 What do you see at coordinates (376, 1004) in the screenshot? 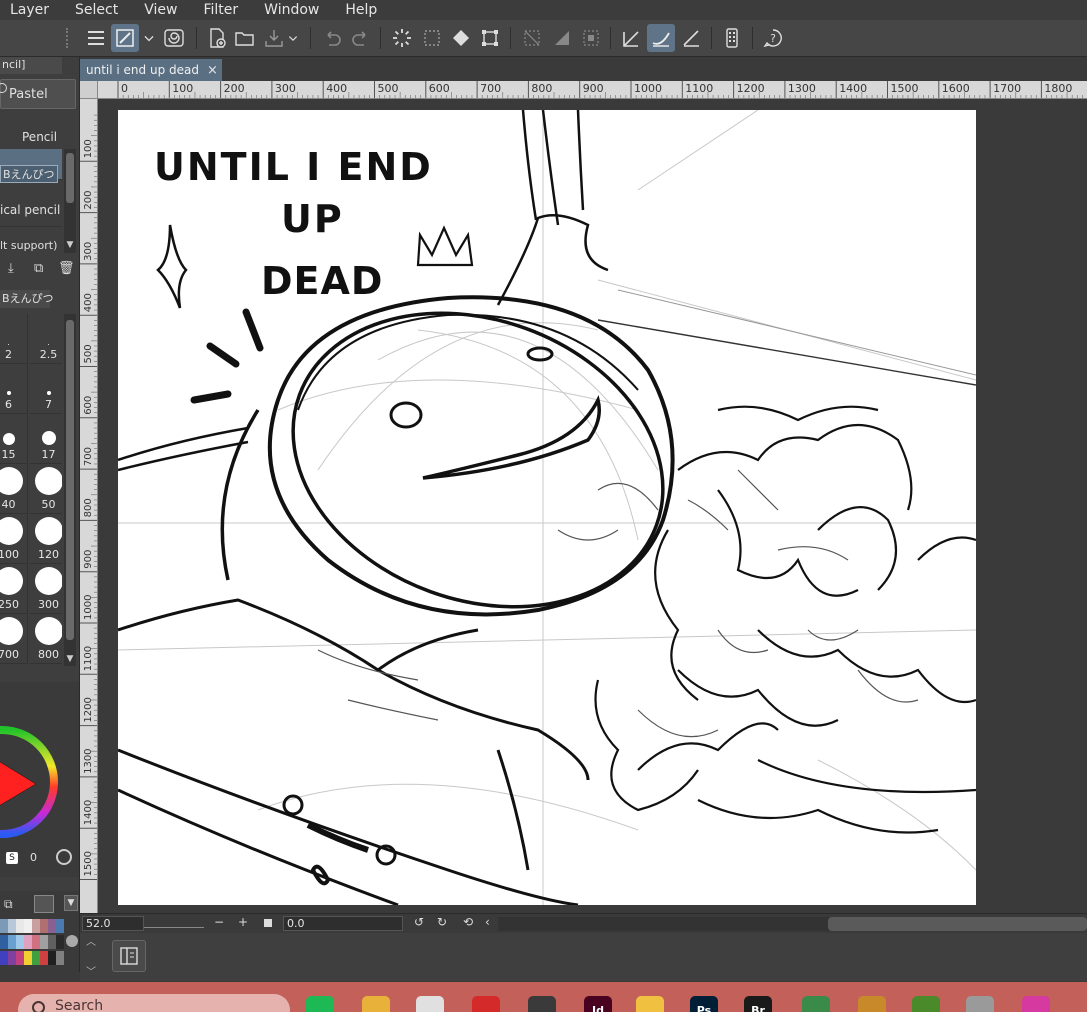
I see `taskbar-chrome-icon` at bounding box center [376, 1004].